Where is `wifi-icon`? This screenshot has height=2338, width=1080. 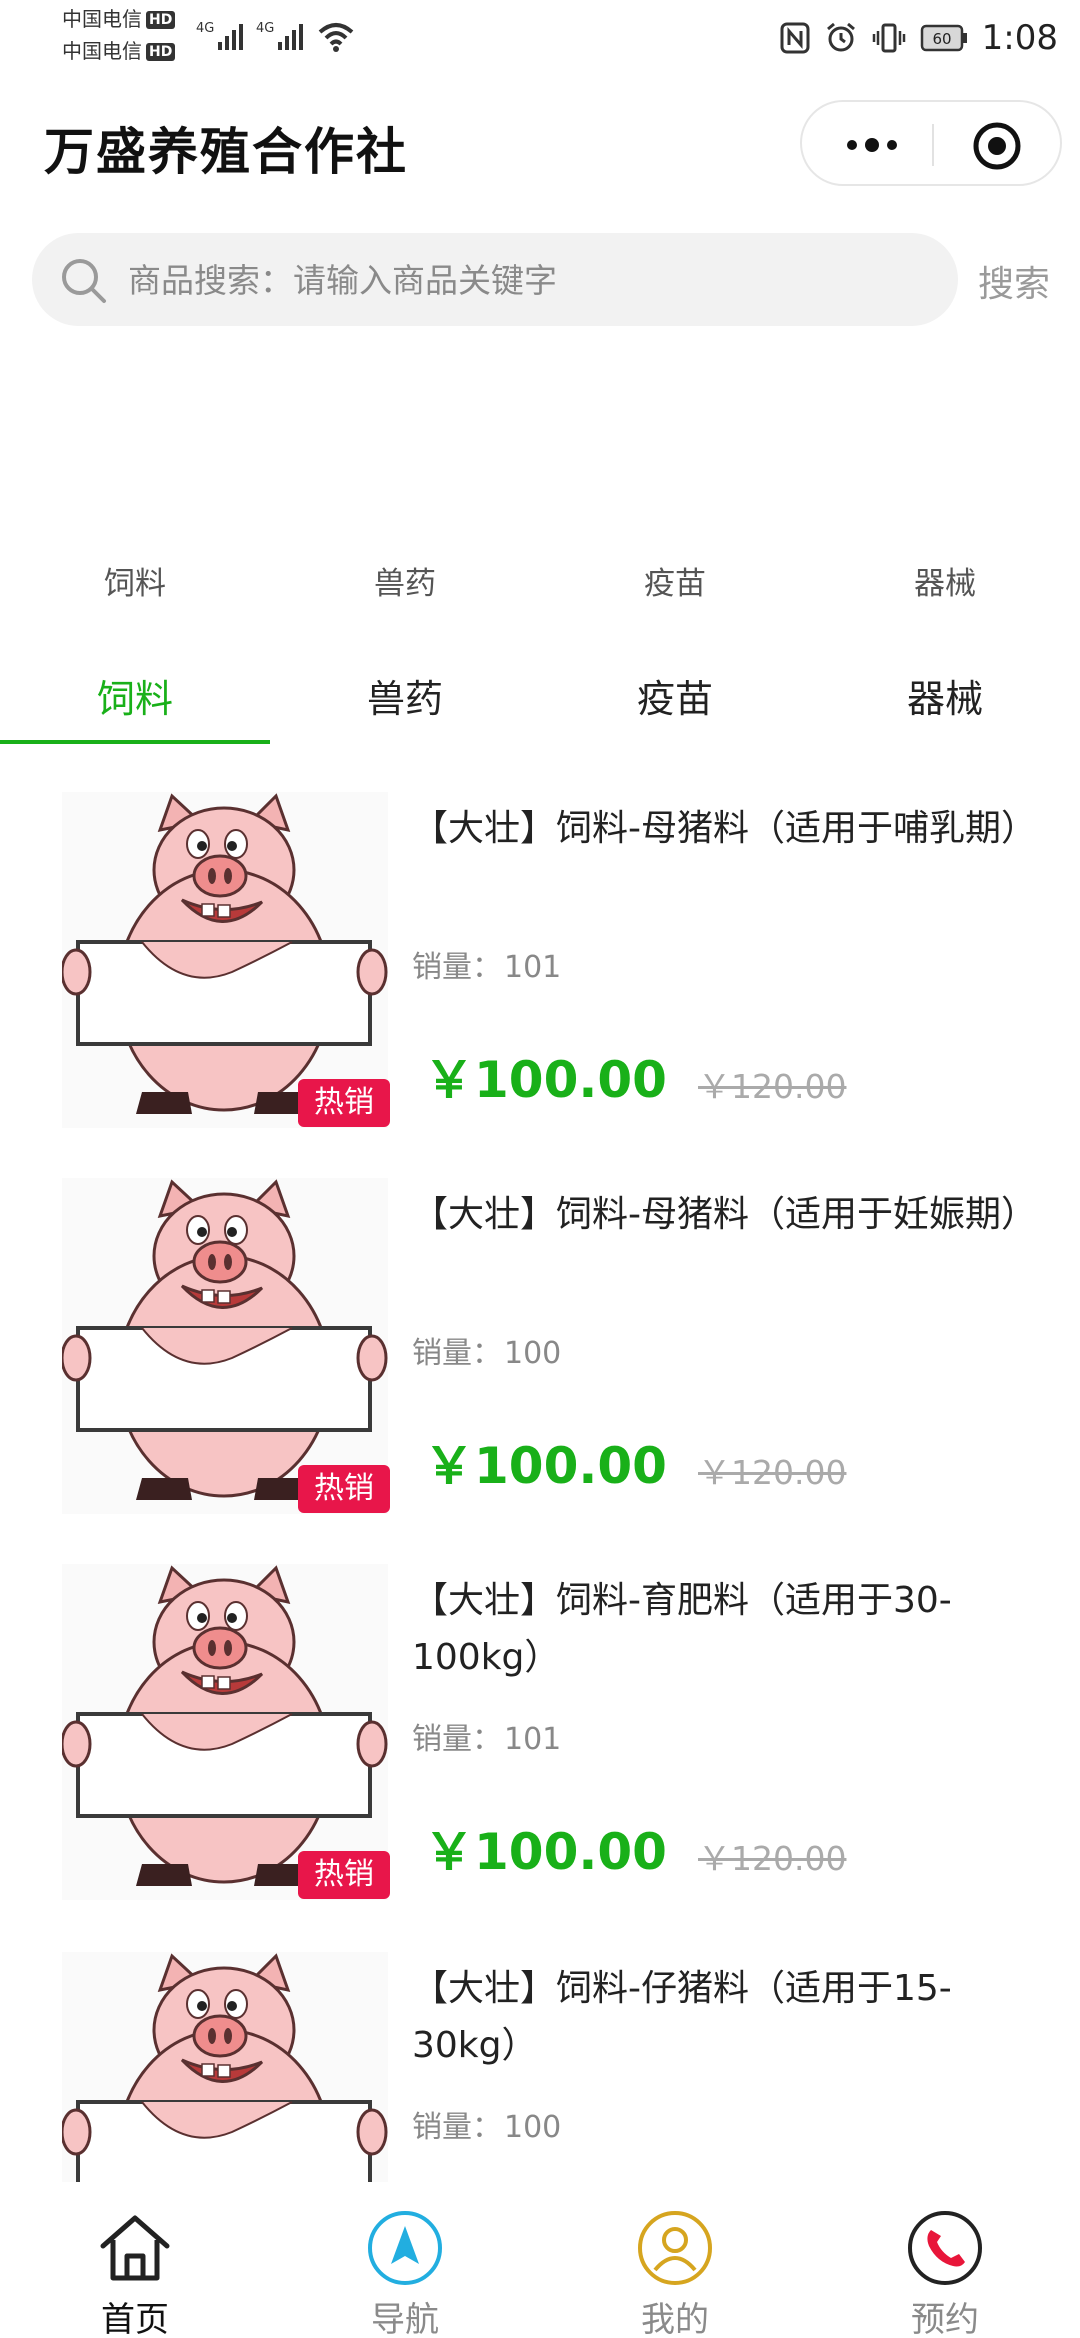
wifi-icon is located at coordinates (336, 37).